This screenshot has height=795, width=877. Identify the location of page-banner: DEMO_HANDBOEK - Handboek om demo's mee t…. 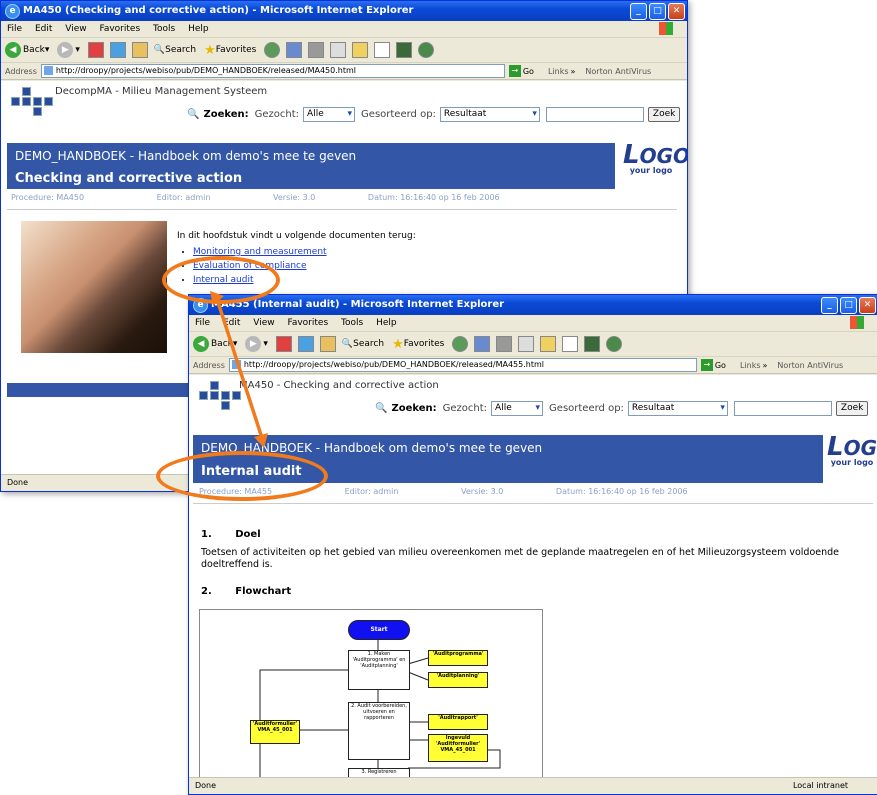
(311, 166).